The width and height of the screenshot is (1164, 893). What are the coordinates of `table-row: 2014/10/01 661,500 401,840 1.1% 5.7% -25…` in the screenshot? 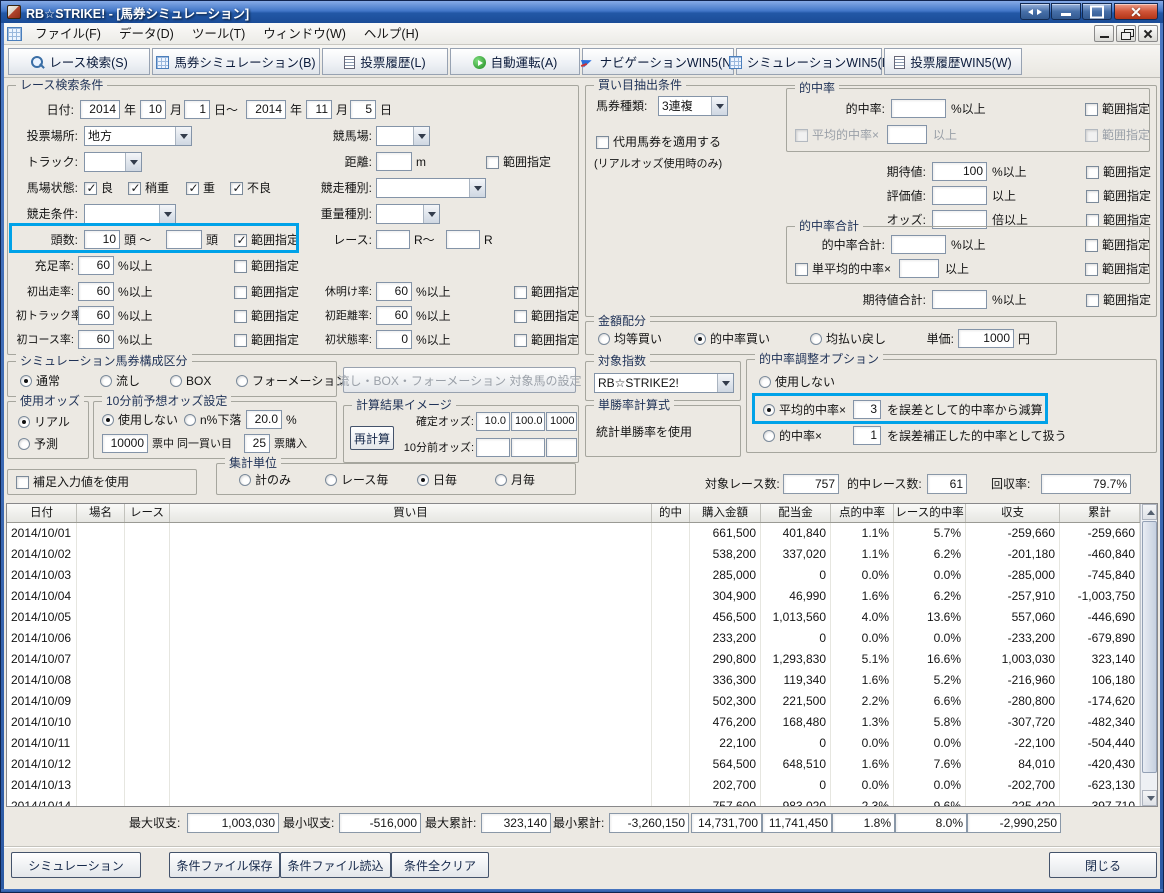 It's located at (573, 533).